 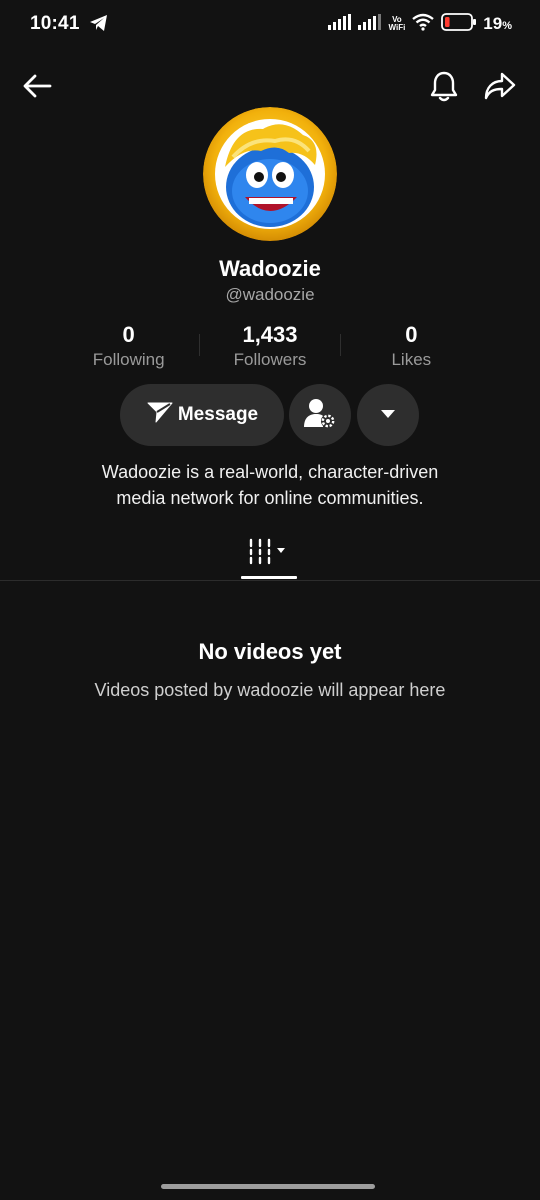 I want to click on stat-followers: 1,433 Followers, so click(x=270, y=347).